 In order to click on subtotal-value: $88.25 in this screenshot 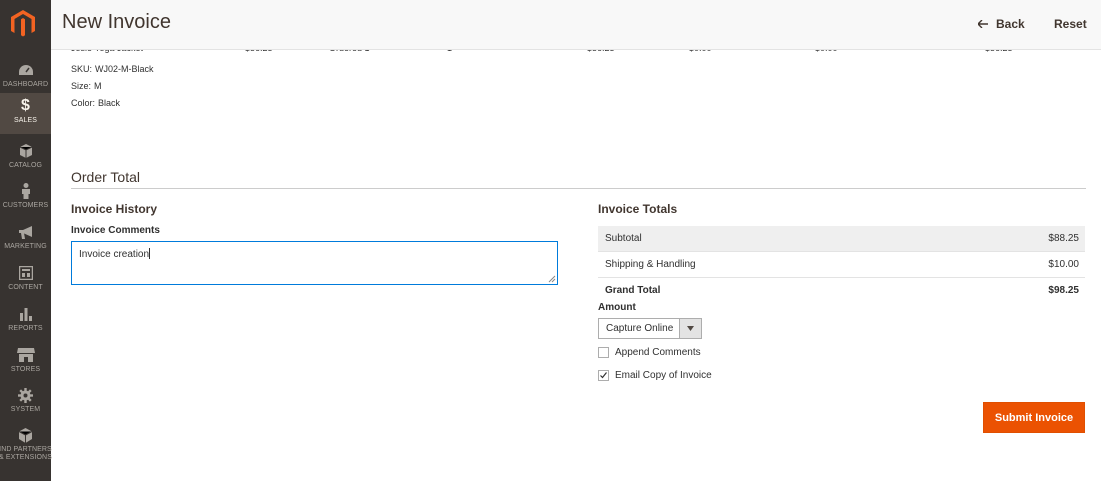, I will do `click(1063, 238)`.